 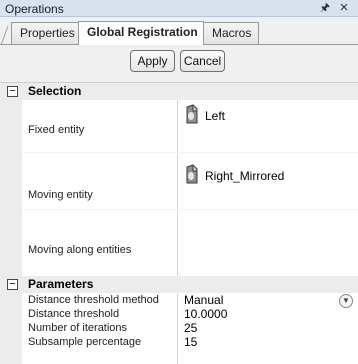 What do you see at coordinates (85, 342) in the screenshot?
I see `param-name: Subsample percentage` at bounding box center [85, 342].